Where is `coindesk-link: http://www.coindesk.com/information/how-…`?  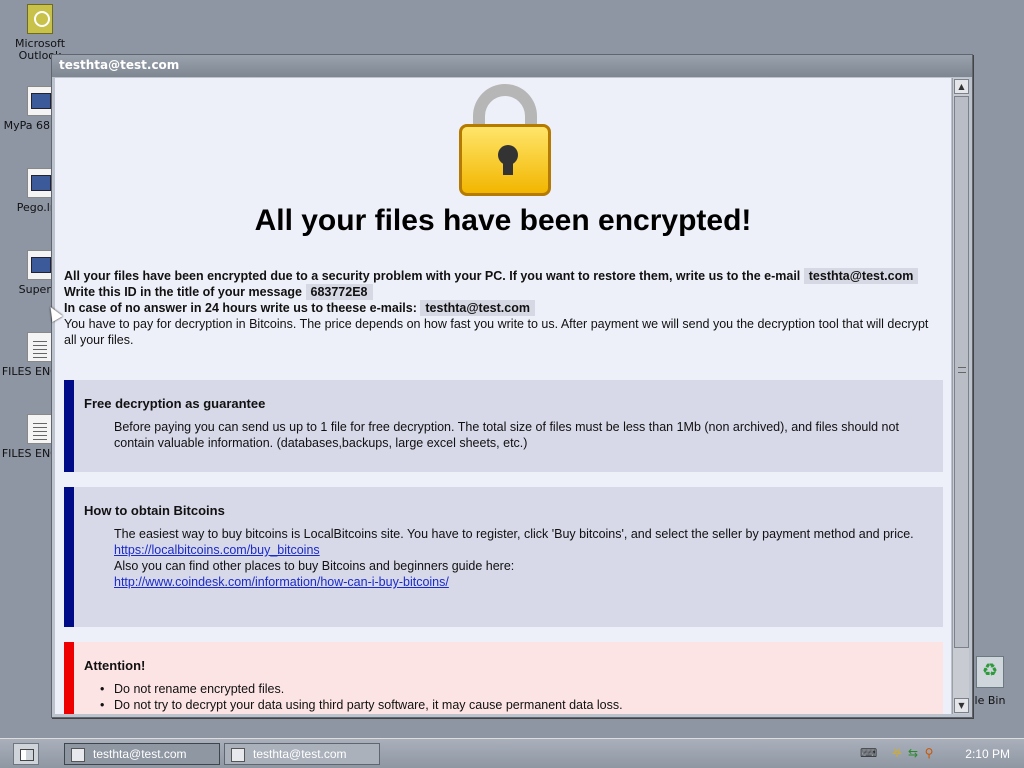
coindesk-link: http://www.coindesk.com/information/how-… is located at coordinates (281, 582).